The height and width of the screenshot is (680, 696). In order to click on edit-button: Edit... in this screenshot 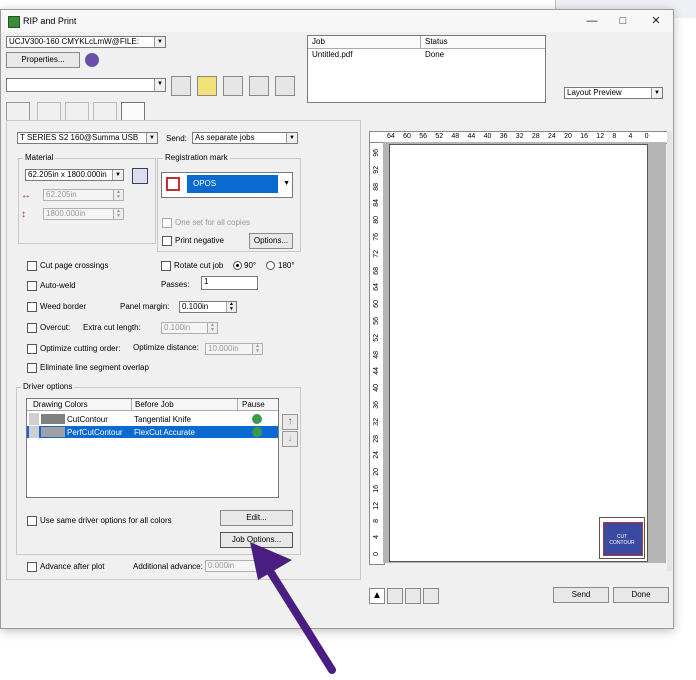, I will do `click(256, 518)`.